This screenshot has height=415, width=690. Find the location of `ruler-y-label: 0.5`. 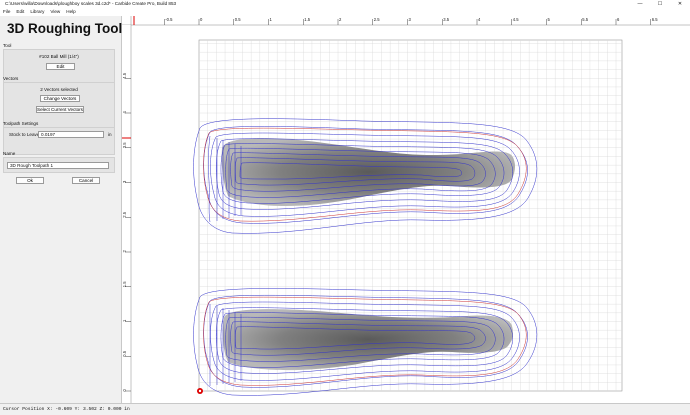

ruler-y-label: 0.5 is located at coordinates (124, 353).